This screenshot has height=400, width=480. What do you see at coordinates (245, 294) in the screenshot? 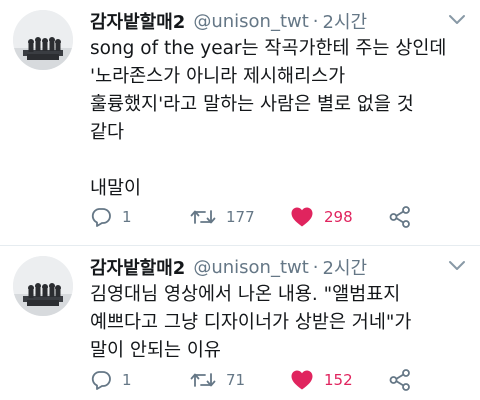
I see `tweet-text-line: 김영대님 영상에서 나온 내용. "앨범표지` at bounding box center [245, 294].